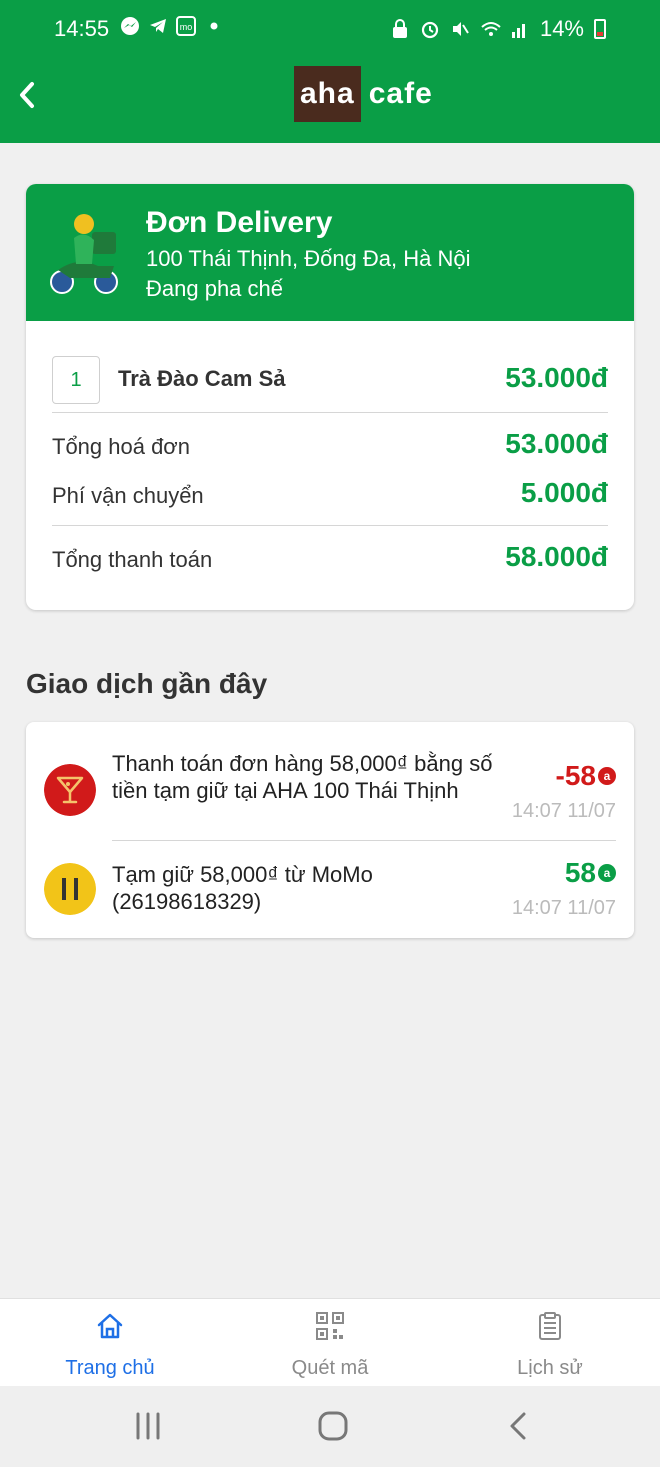 The image size is (660, 1467). I want to click on alarm-icon, so click(430, 29).